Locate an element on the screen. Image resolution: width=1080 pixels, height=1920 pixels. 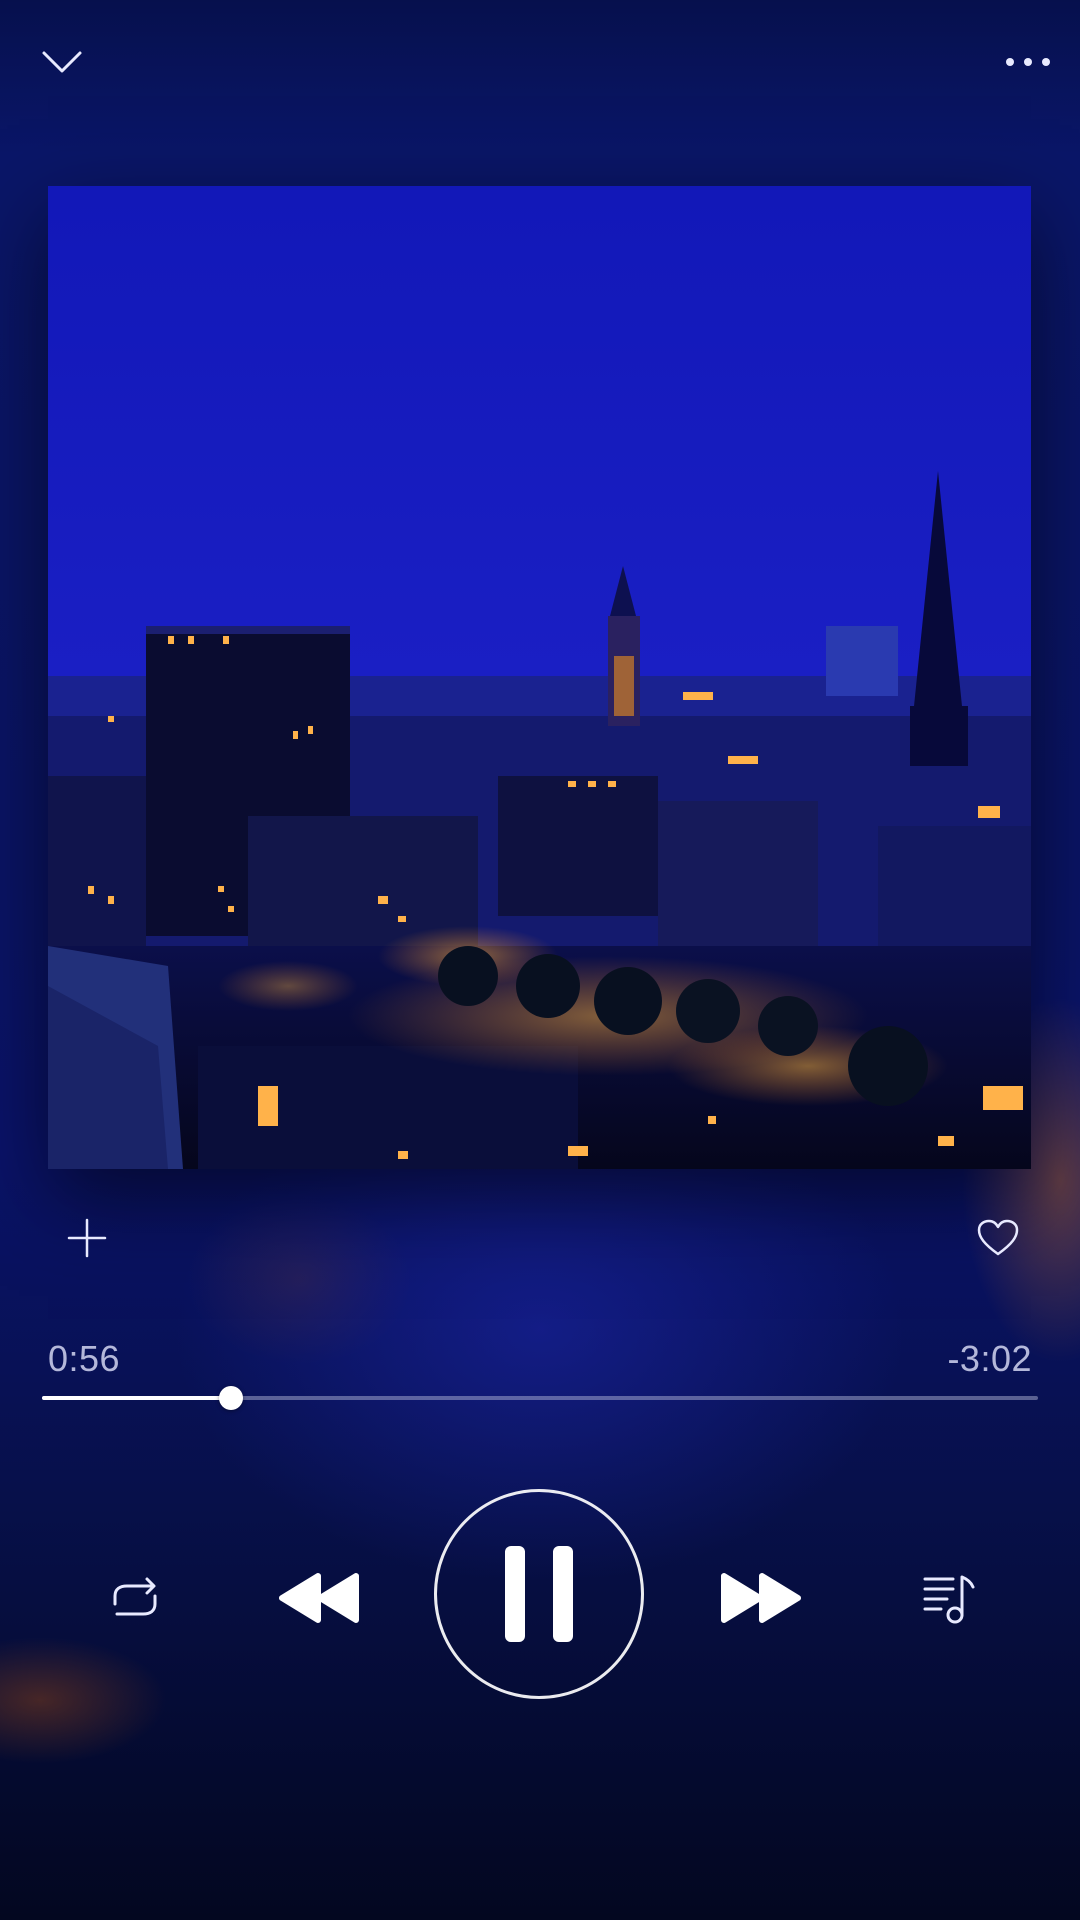
progress-slider is located at coordinates (540, 1398).